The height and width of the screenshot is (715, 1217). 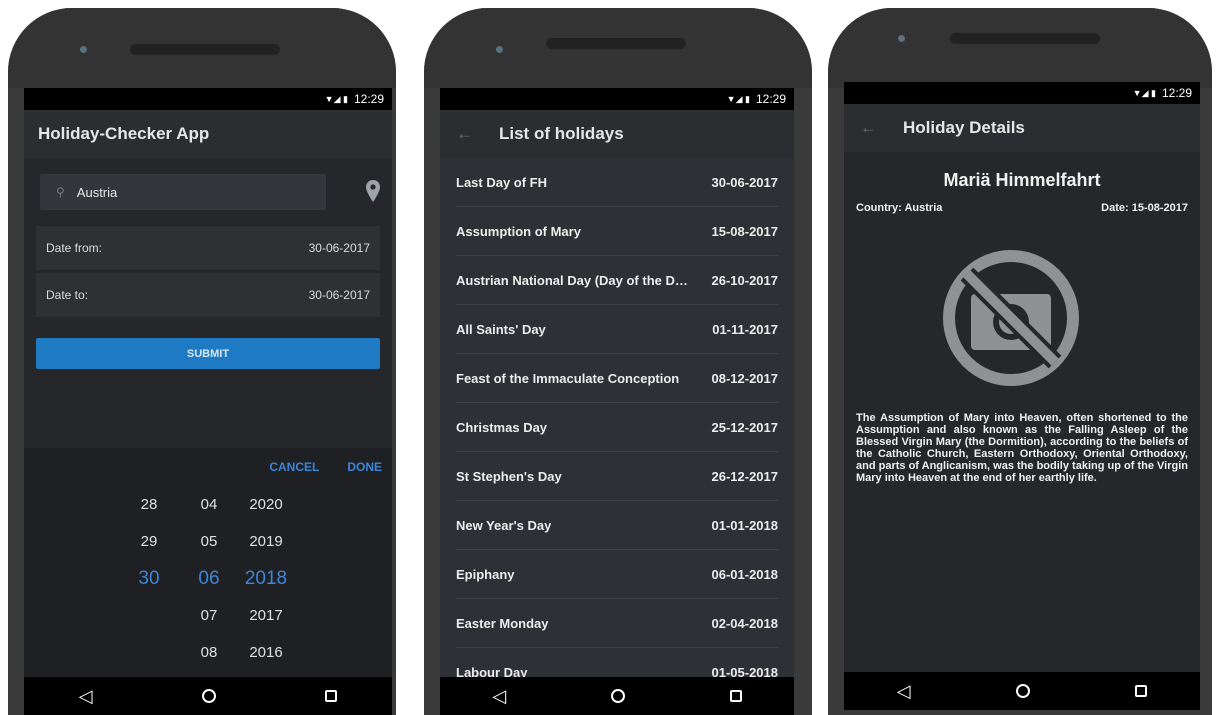 What do you see at coordinates (373, 191) in the screenshot?
I see `location-pin-icon` at bounding box center [373, 191].